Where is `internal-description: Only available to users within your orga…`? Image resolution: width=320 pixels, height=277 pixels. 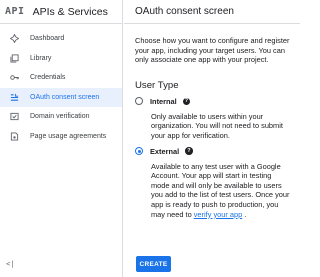
internal-description: Only available to users within your orga… is located at coordinates (217, 125).